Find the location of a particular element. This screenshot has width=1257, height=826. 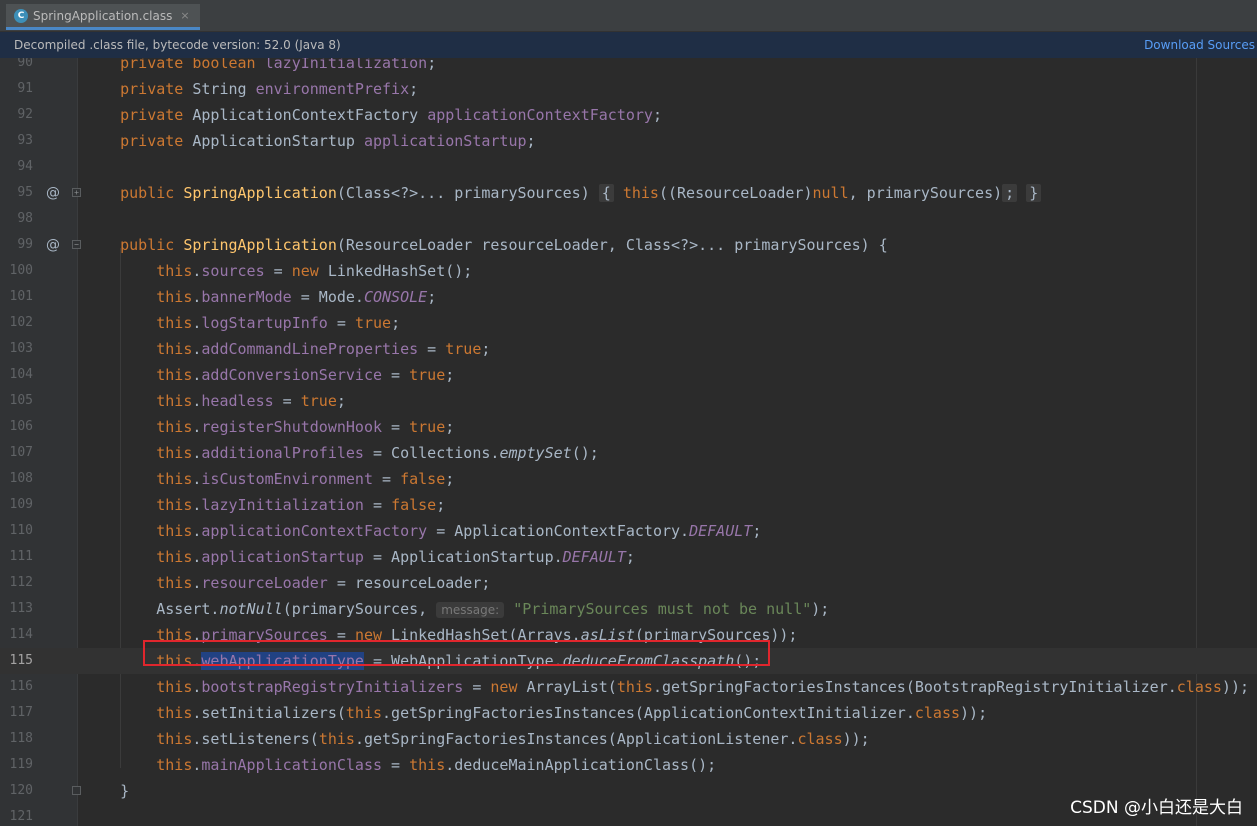

code-line: 108 this.isCustomEnvironment = false; is located at coordinates (628, 479).